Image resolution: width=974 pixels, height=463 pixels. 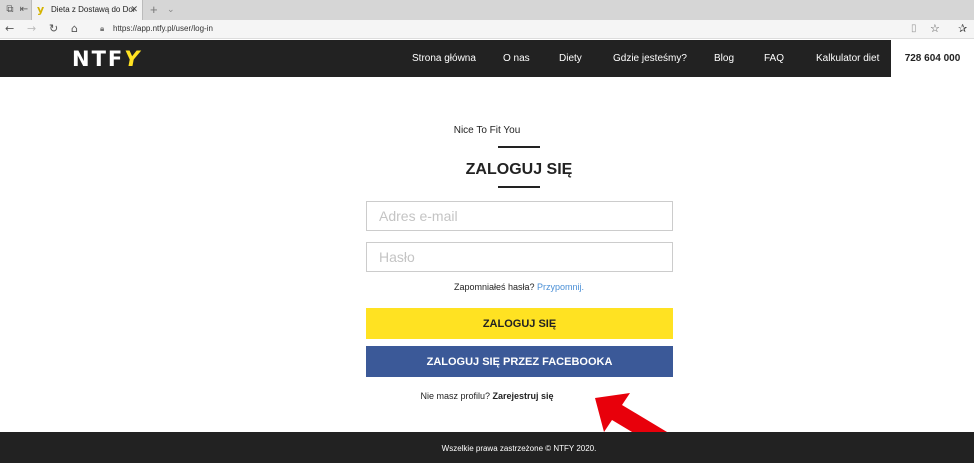 What do you see at coordinates (914, 29) in the screenshot?
I see `reading-view-icon: ▯` at bounding box center [914, 29].